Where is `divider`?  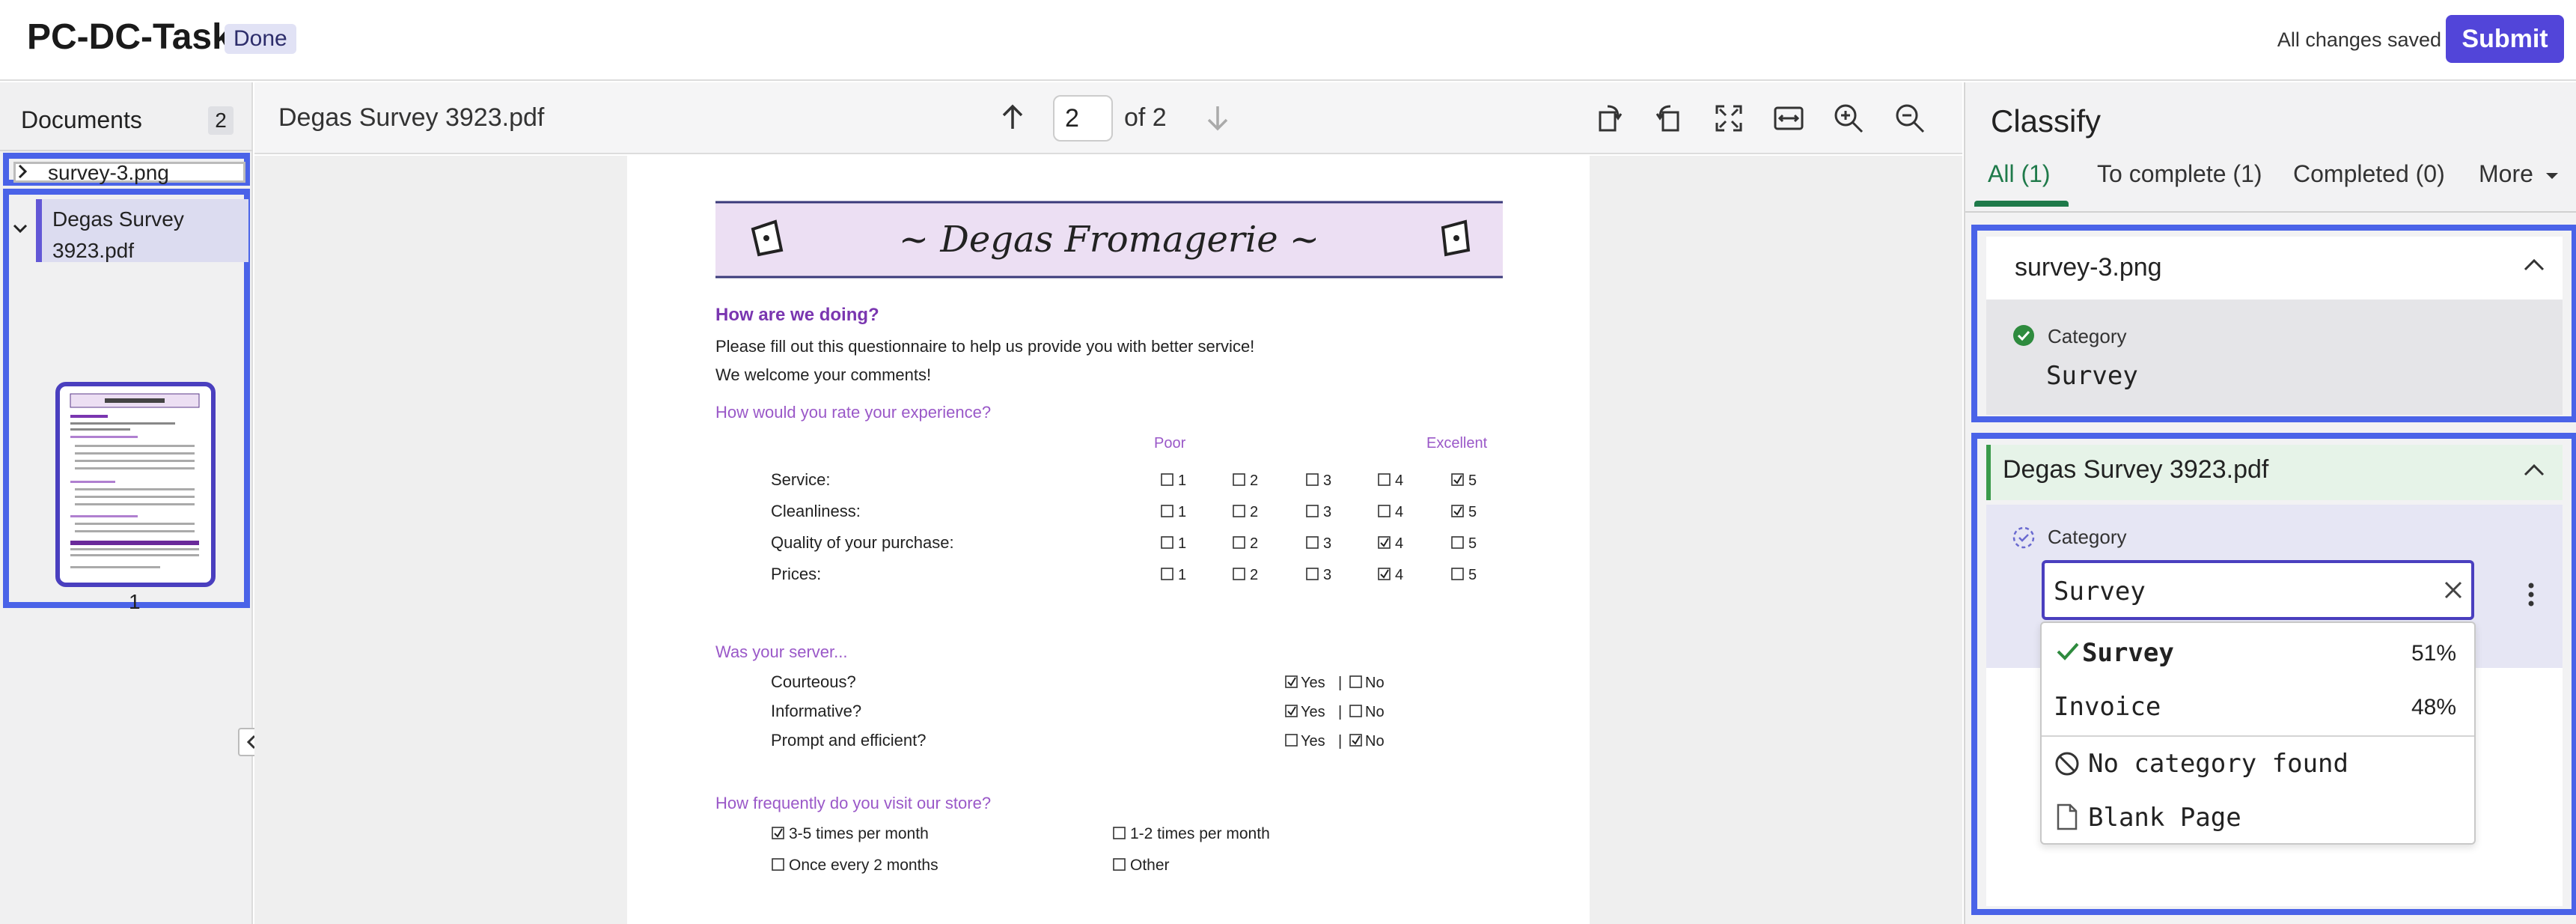 divider is located at coordinates (127, 150).